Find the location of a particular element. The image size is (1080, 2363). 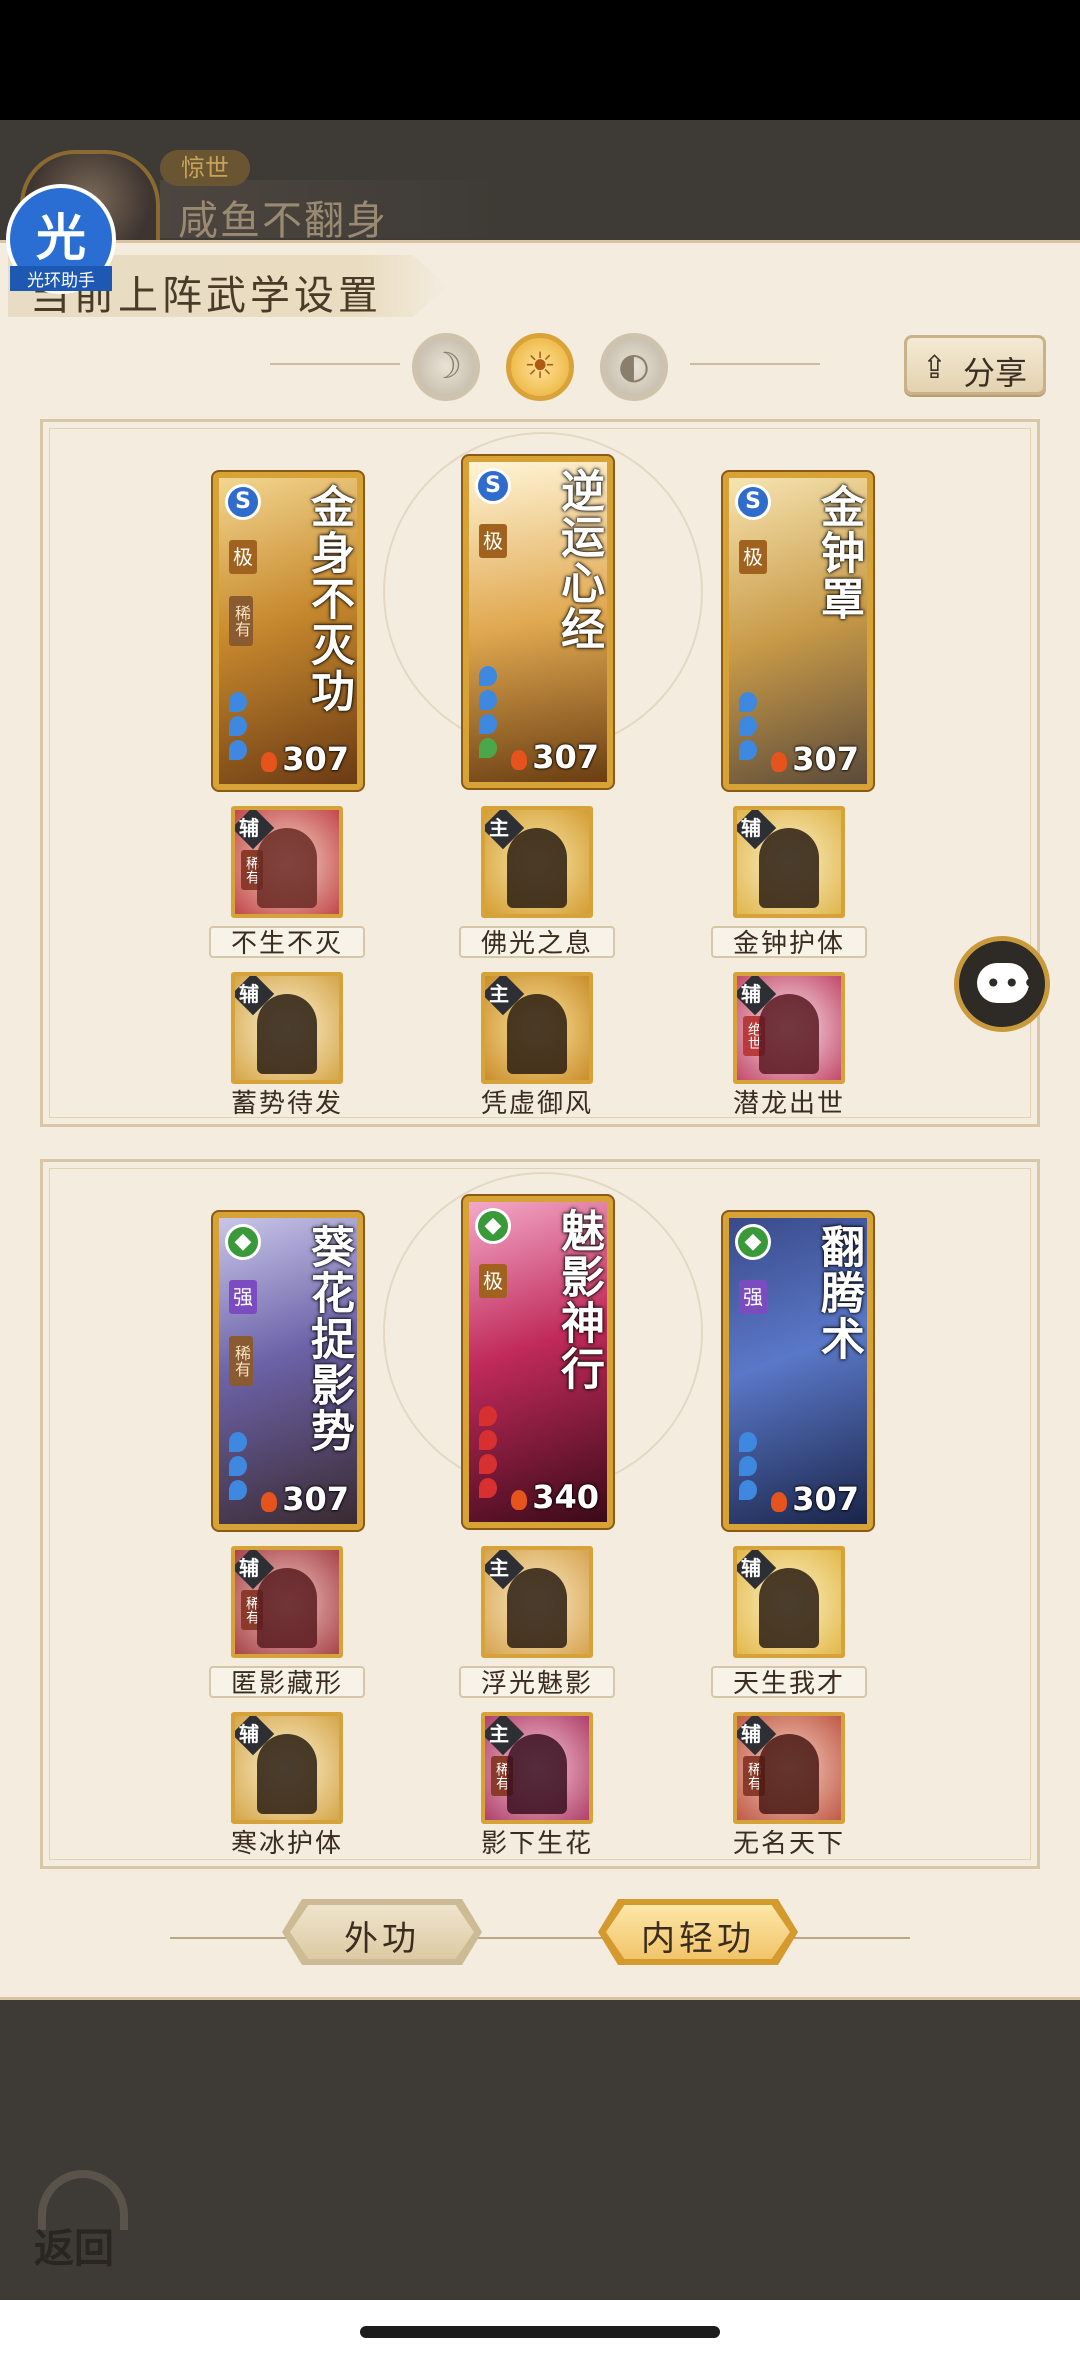

card-title: 翻腾术 is located at coordinates (838, 1293).